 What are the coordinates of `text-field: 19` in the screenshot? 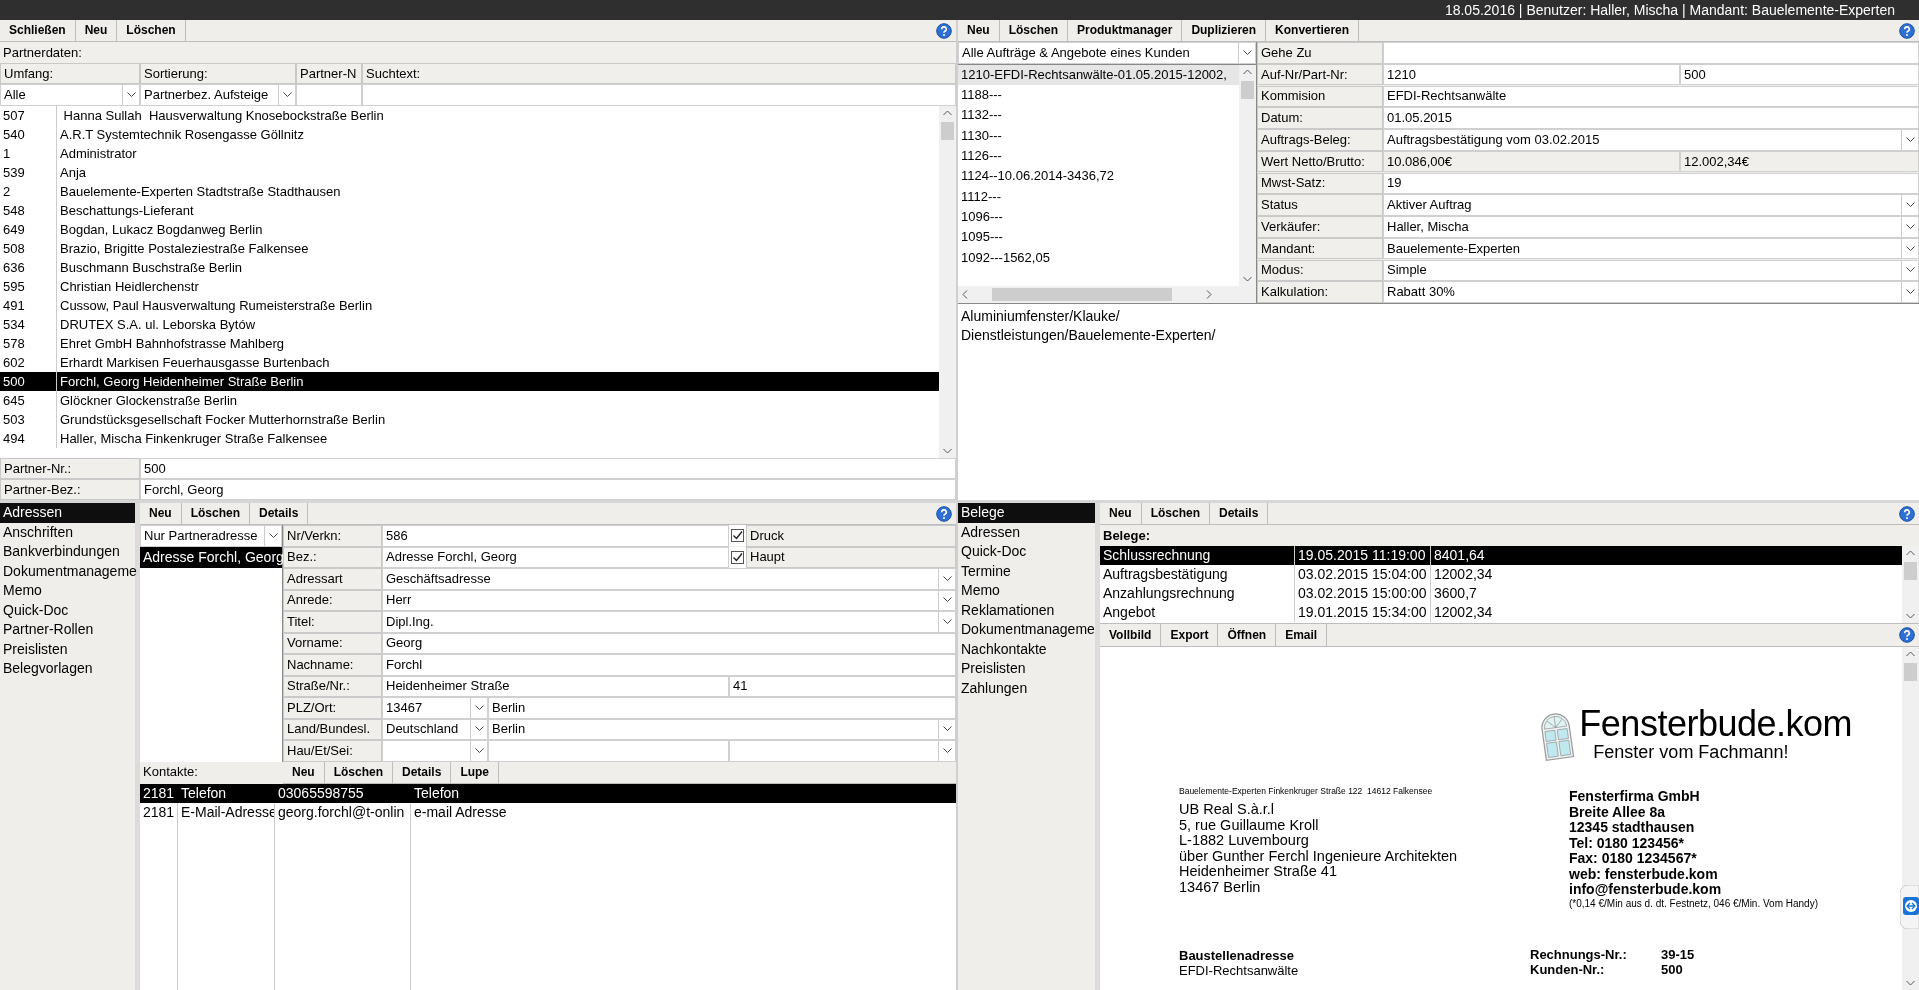 It's located at (1651, 183).